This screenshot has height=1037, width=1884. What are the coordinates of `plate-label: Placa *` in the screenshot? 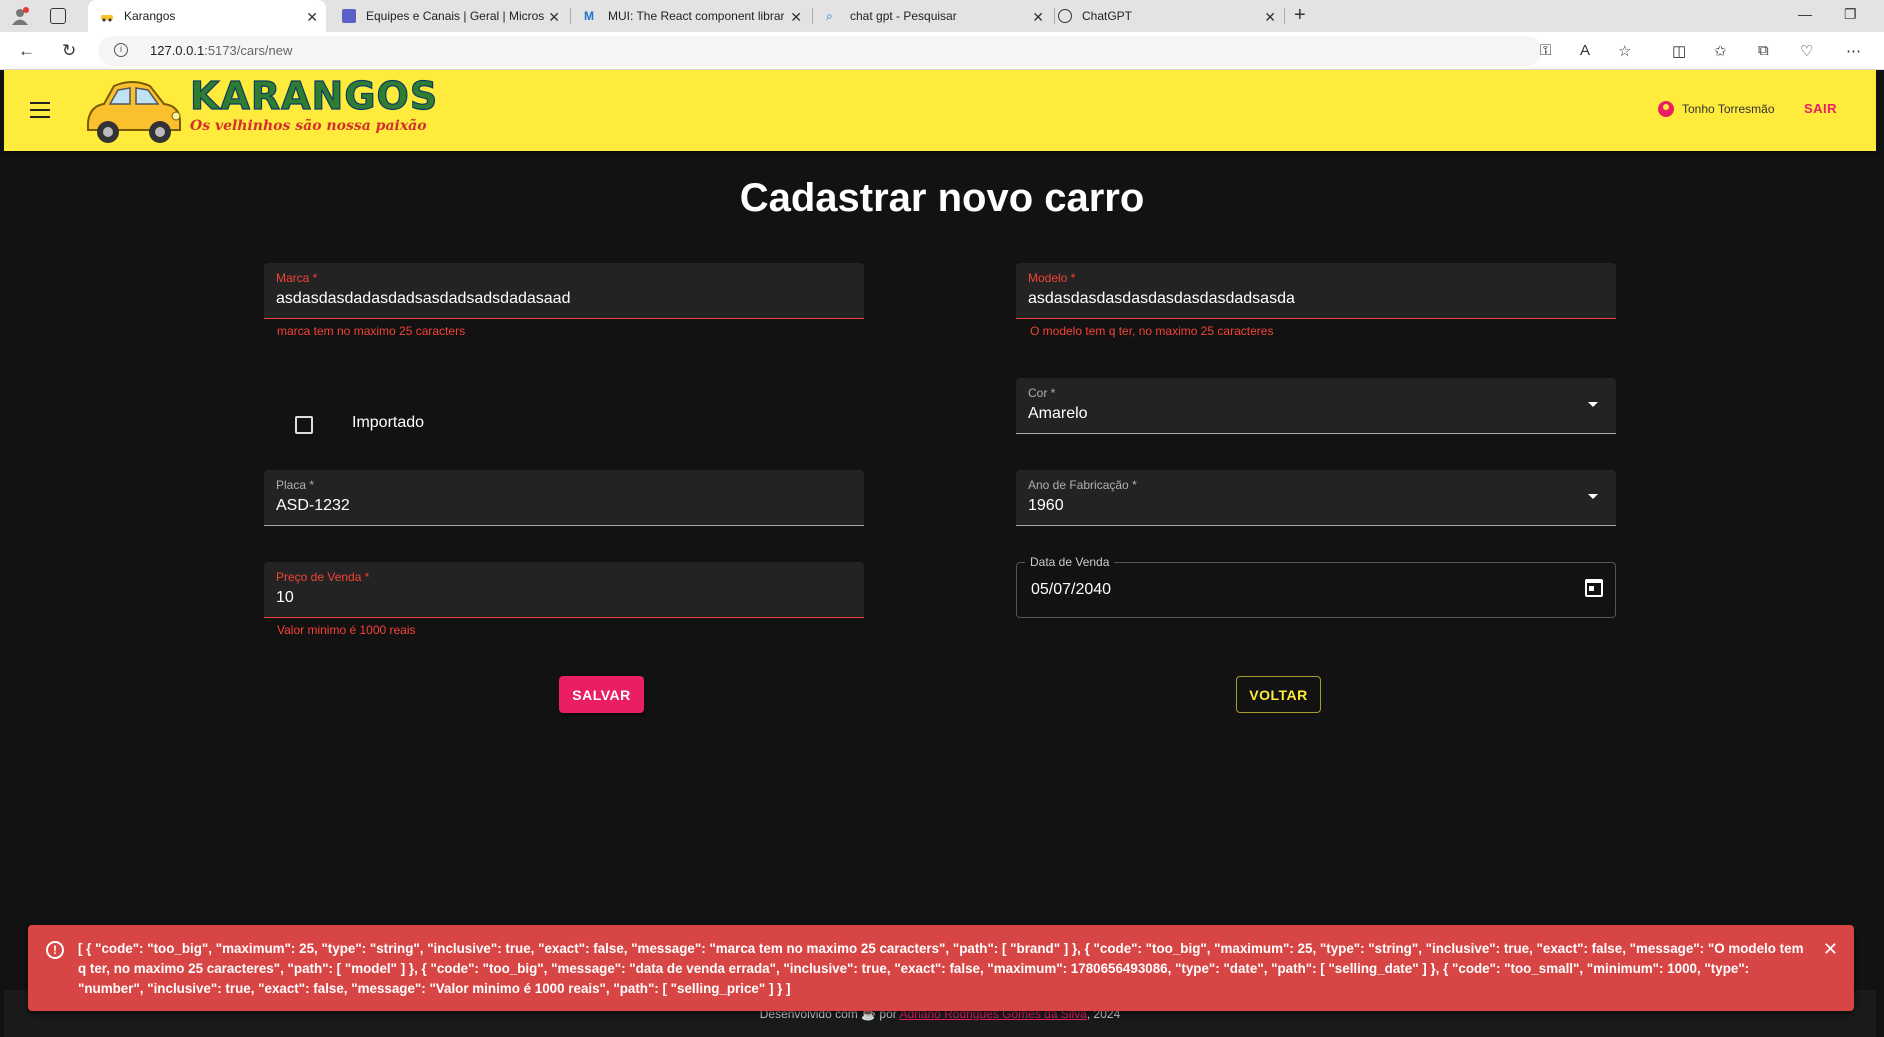 It's located at (295, 485).